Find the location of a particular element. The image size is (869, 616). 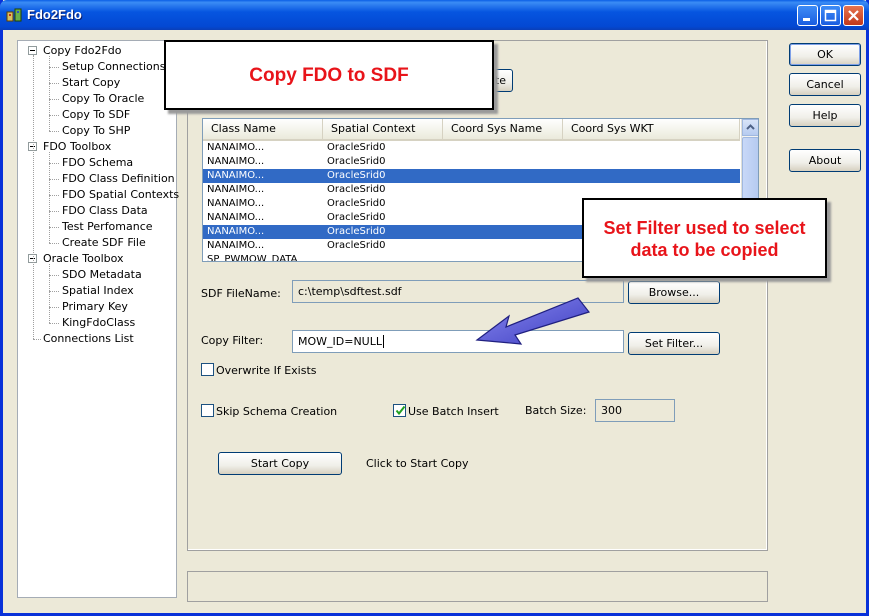

tree-item: FDO Class Definition is located at coordinates (118, 179).